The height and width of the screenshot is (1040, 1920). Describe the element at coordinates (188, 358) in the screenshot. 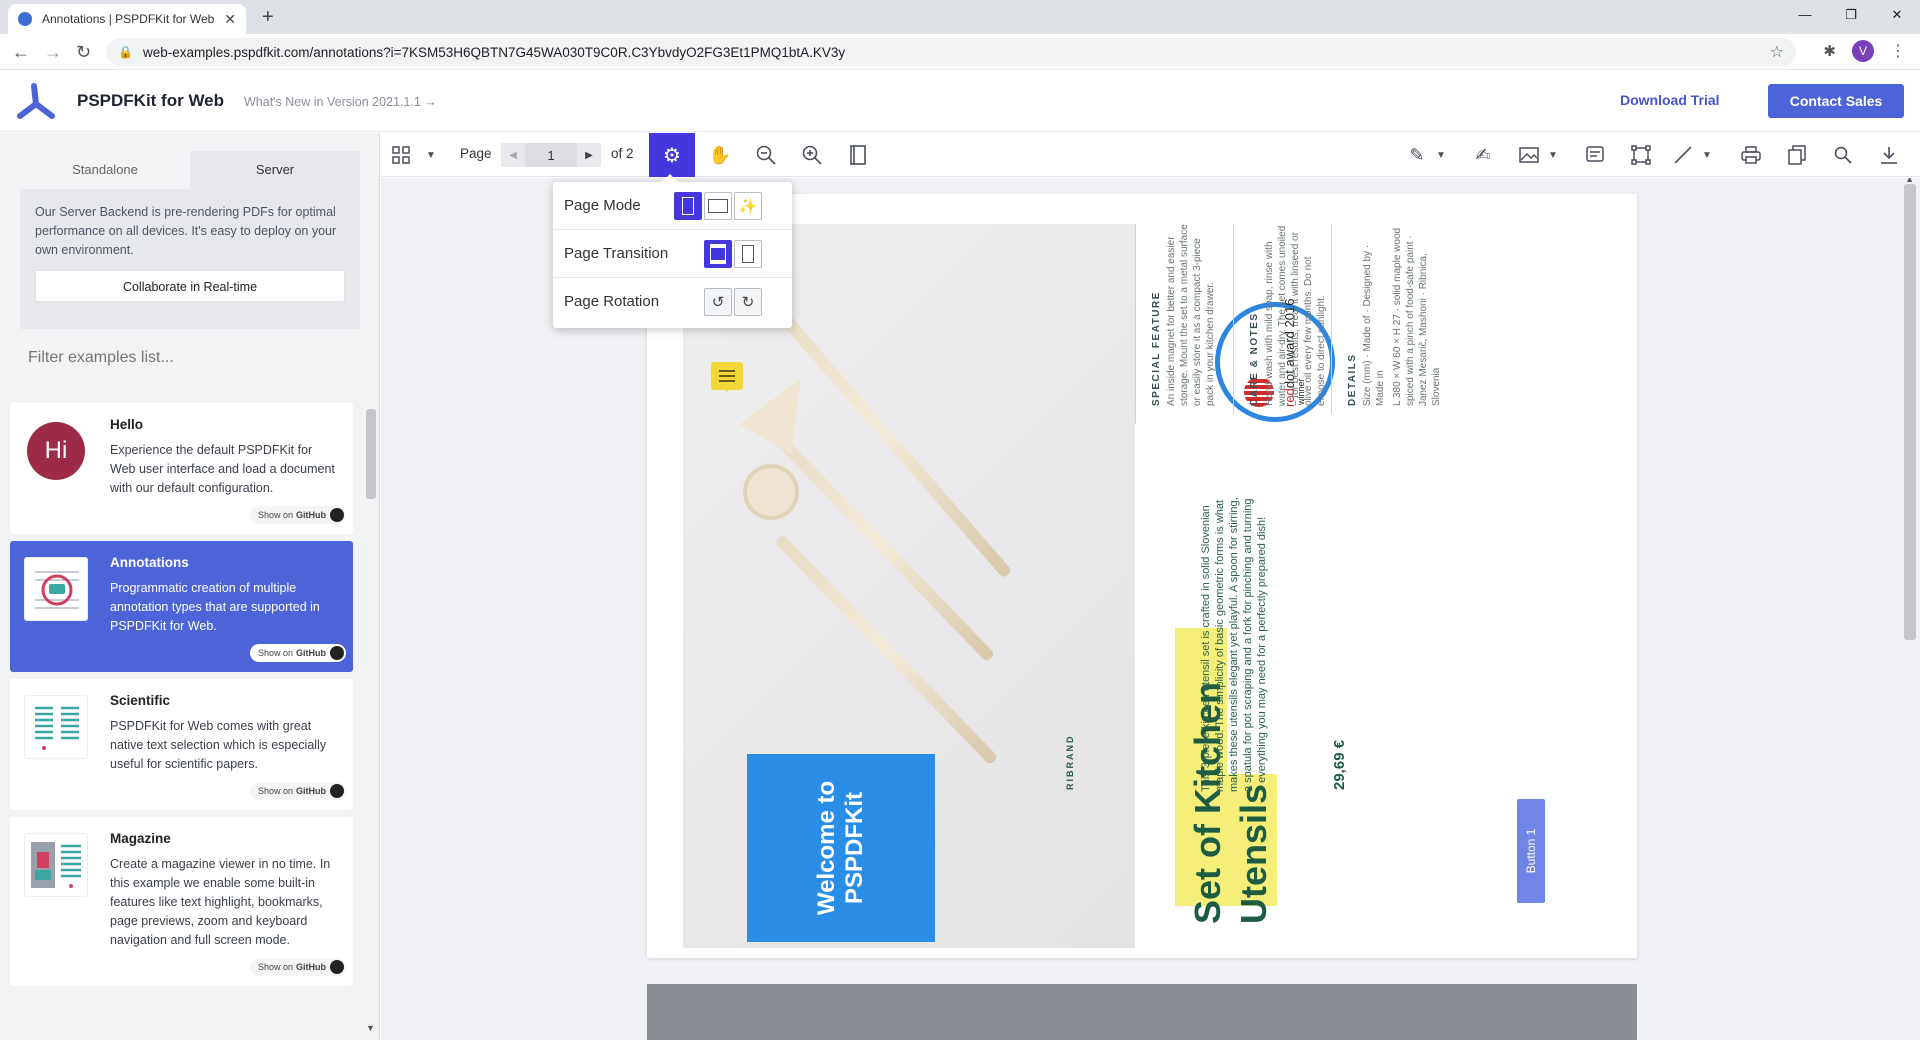

I see `filter-examples-input` at that location.